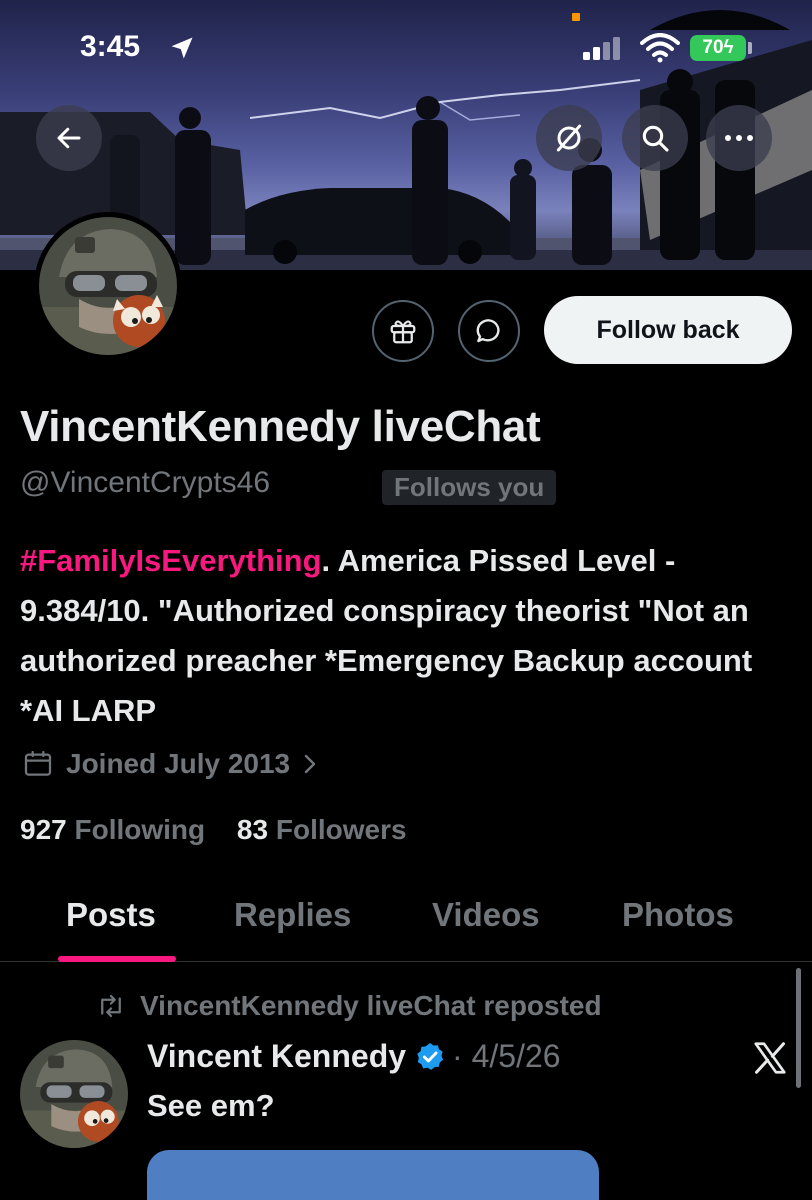 This screenshot has width=812, height=1200. I want to click on profile-avatar, so click(108, 286).